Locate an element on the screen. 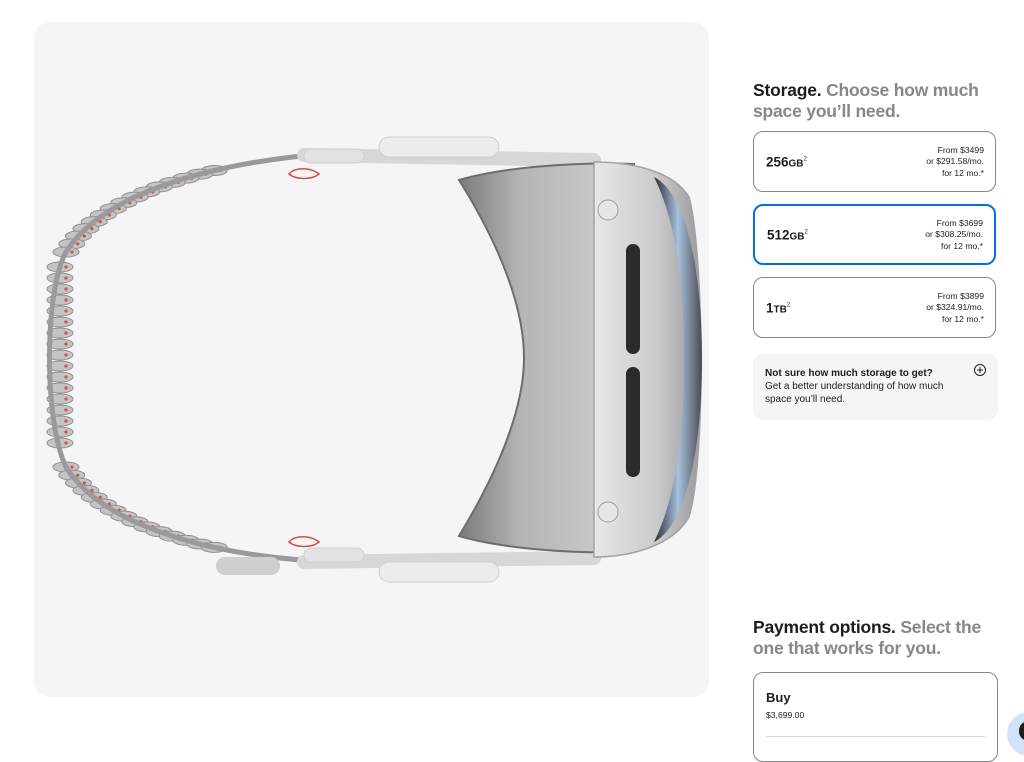 This screenshot has width=1024, height=762. storage-size: 256GB2 is located at coordinates (786, 161).